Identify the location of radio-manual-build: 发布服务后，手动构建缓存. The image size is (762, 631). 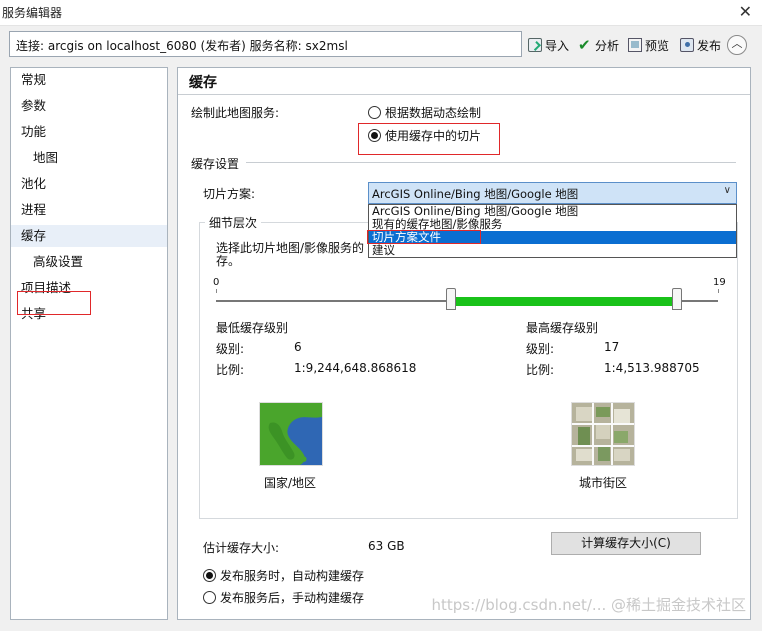
(283, 597).